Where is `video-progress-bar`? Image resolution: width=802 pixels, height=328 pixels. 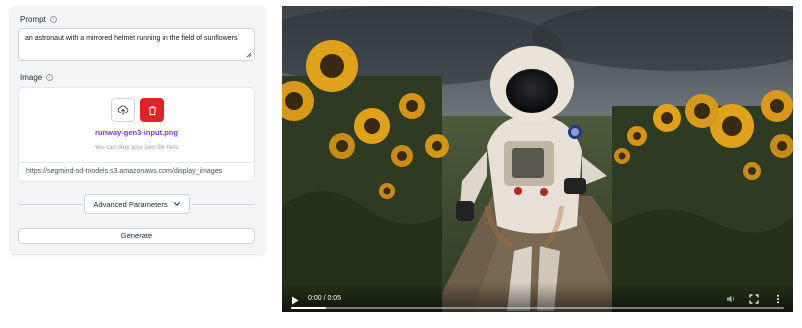 video-progress-bar is located at coordinates (537, 308).